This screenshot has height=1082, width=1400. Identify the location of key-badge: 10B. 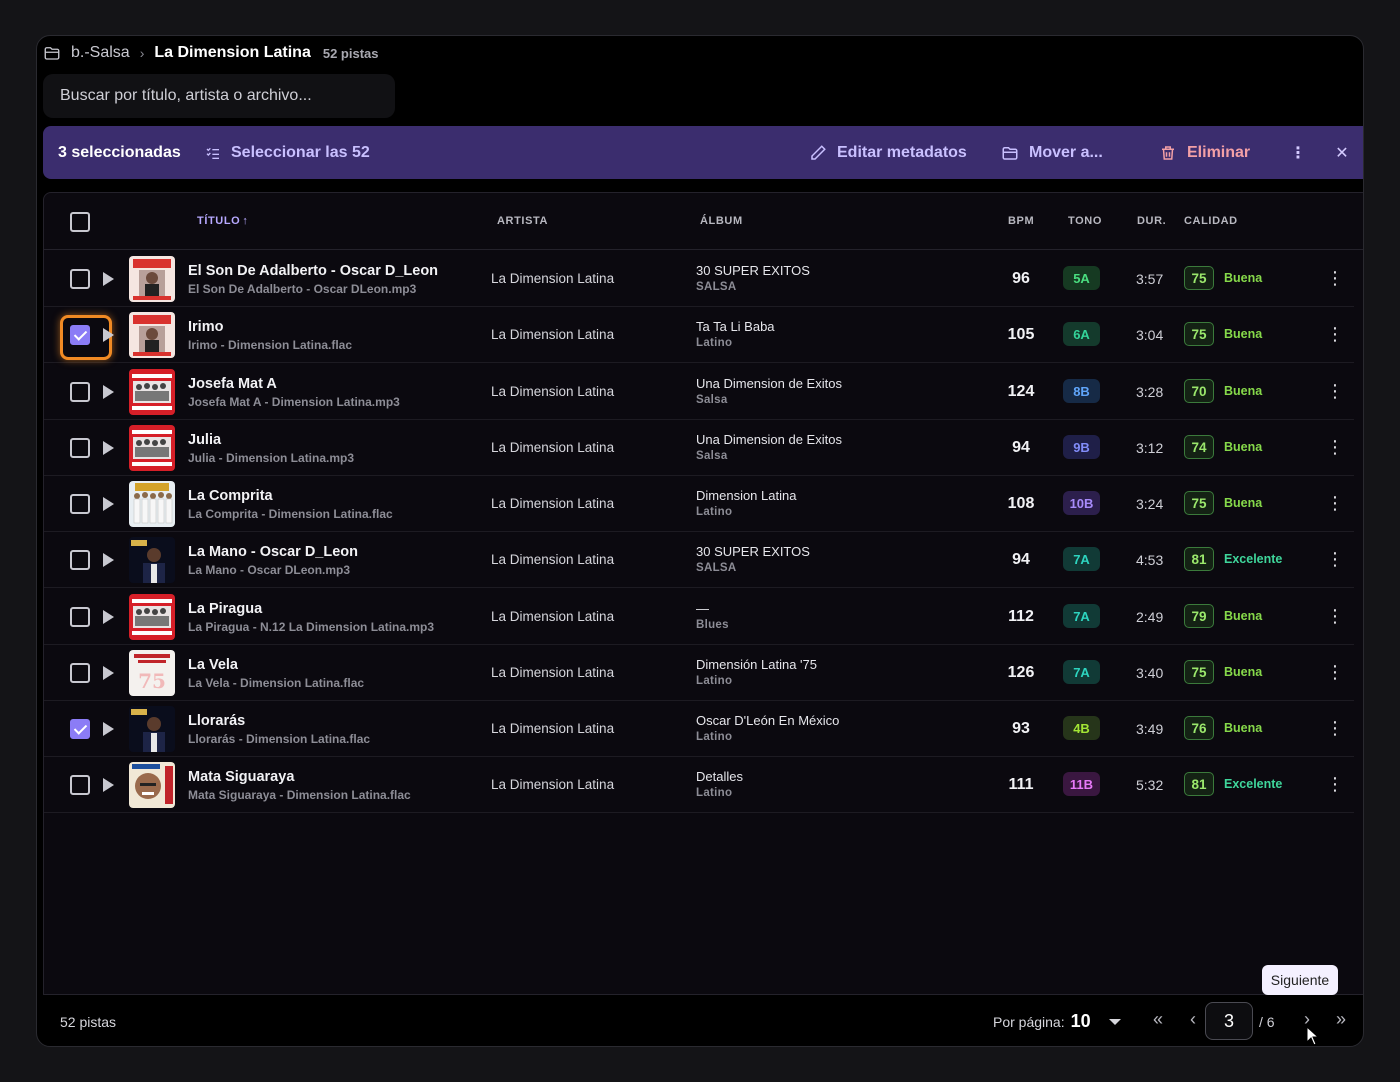
(1081, 503).